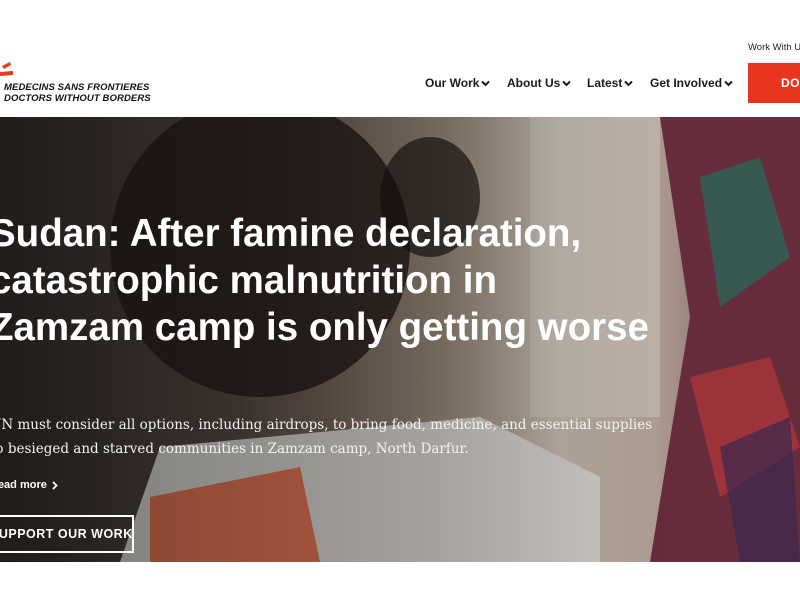 The image size is (800, 600). I want to click on nav-item-label: Get Involved, so click(686, 83).